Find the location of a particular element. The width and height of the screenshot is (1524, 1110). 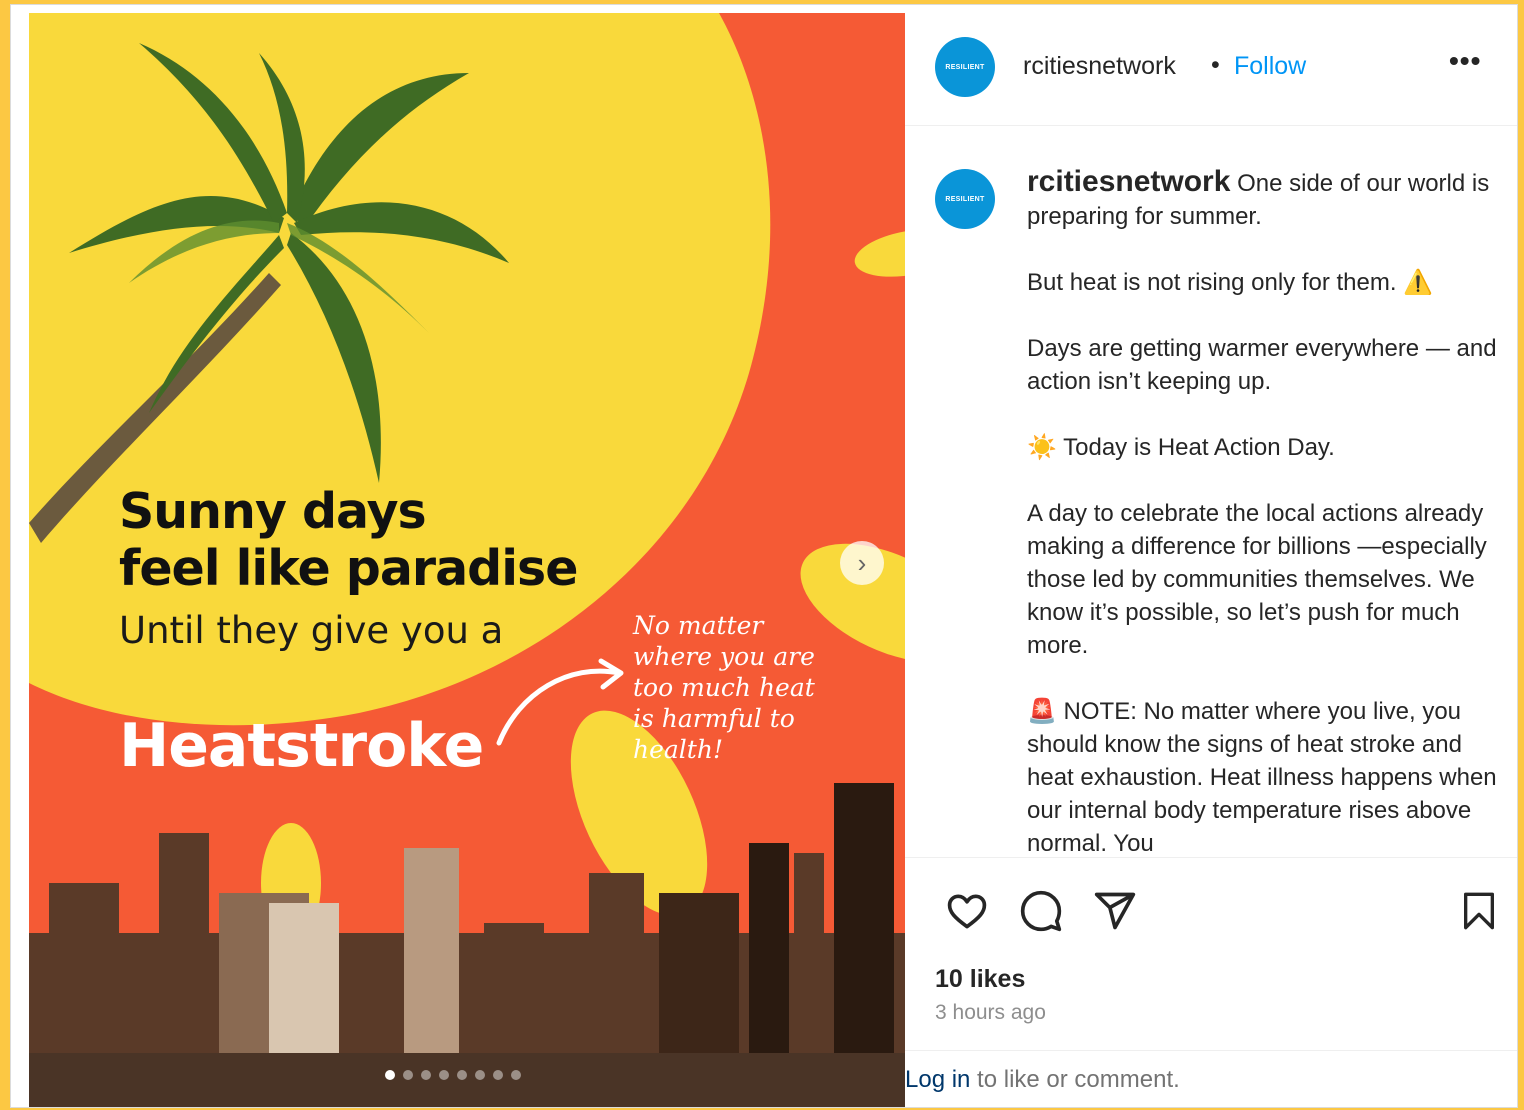

caption-avatar: RESILIENT is located at coordinates (965, 199).